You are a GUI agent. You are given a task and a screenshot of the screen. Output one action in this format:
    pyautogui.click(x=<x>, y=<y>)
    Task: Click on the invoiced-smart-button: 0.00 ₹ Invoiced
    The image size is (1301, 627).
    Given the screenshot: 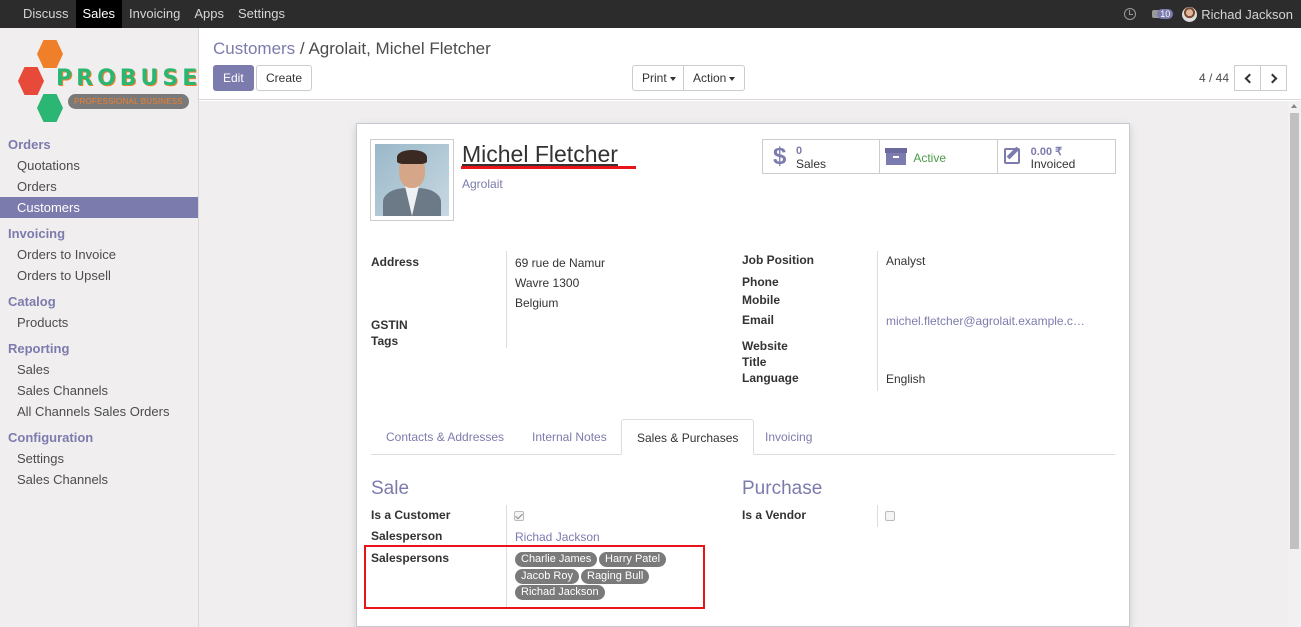 What is the action you would take?
    pyautogui.click(x=1056, y=156)
    